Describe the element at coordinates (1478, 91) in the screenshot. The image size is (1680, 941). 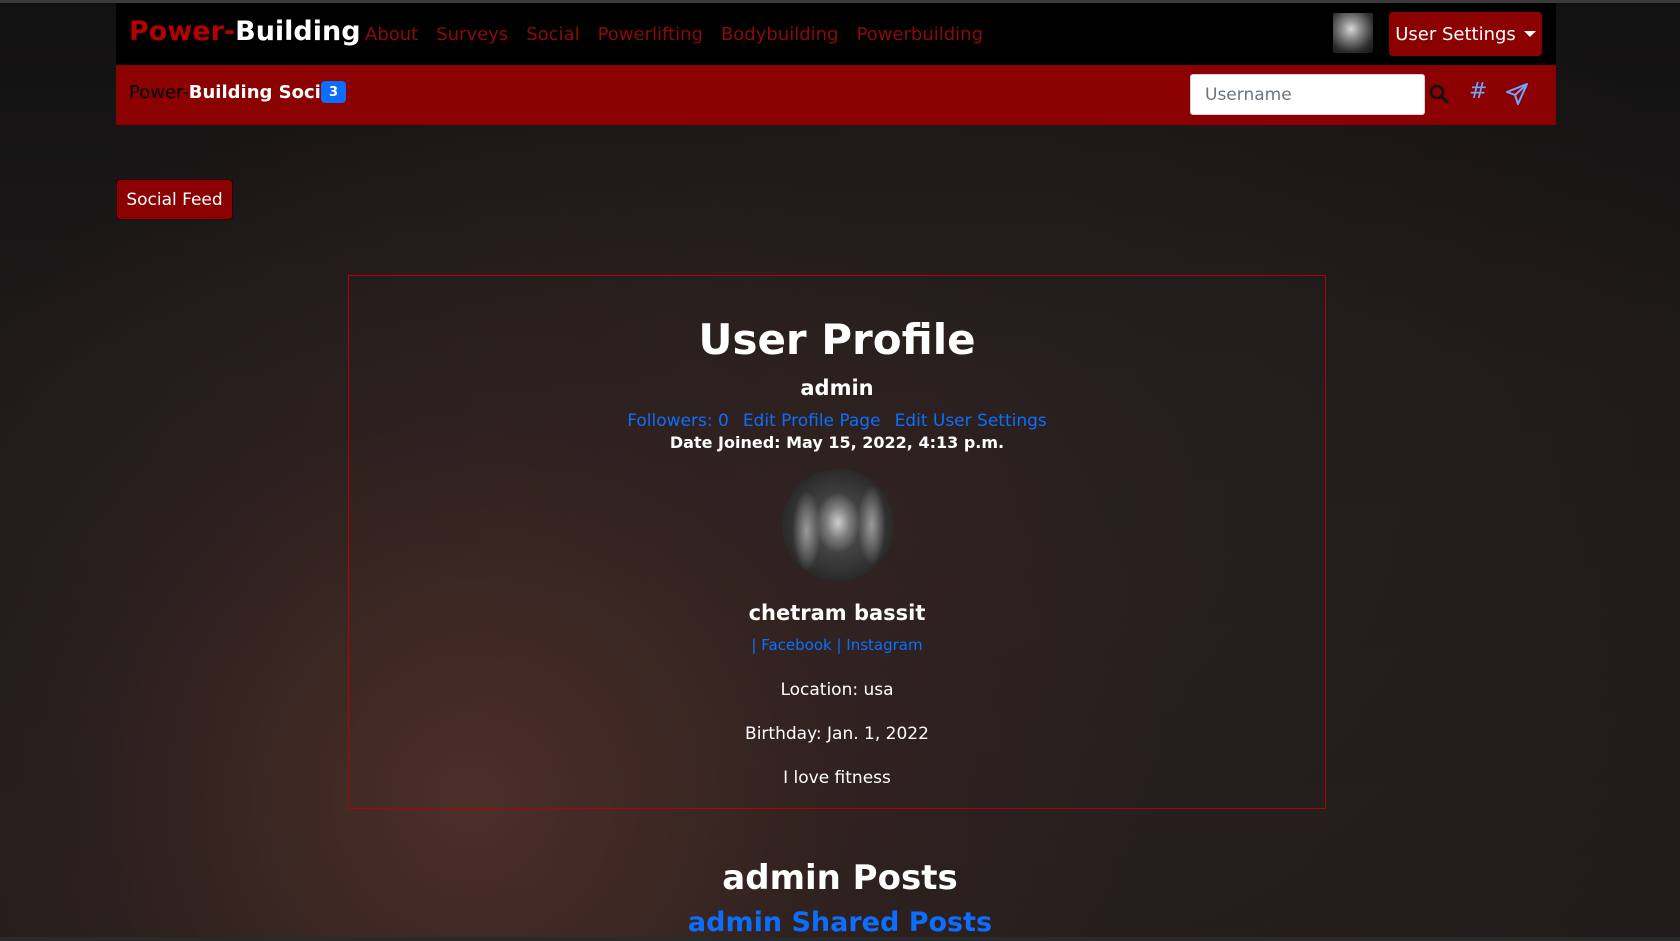
I see `hashtag-icon: #` at that location.